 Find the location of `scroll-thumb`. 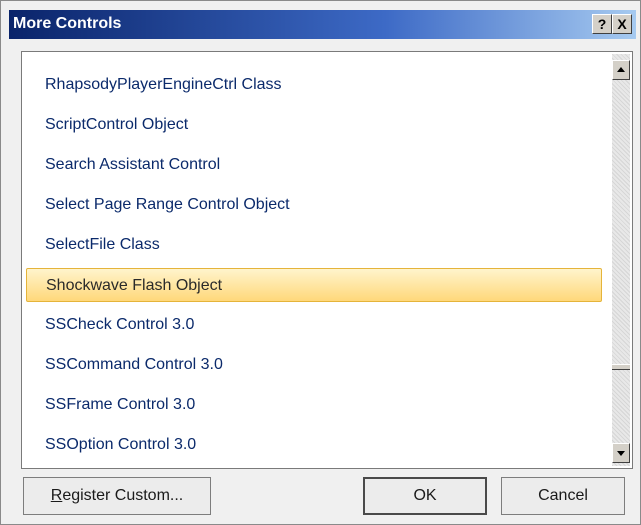

scroll-thumb is located at coordinates (621, 367).